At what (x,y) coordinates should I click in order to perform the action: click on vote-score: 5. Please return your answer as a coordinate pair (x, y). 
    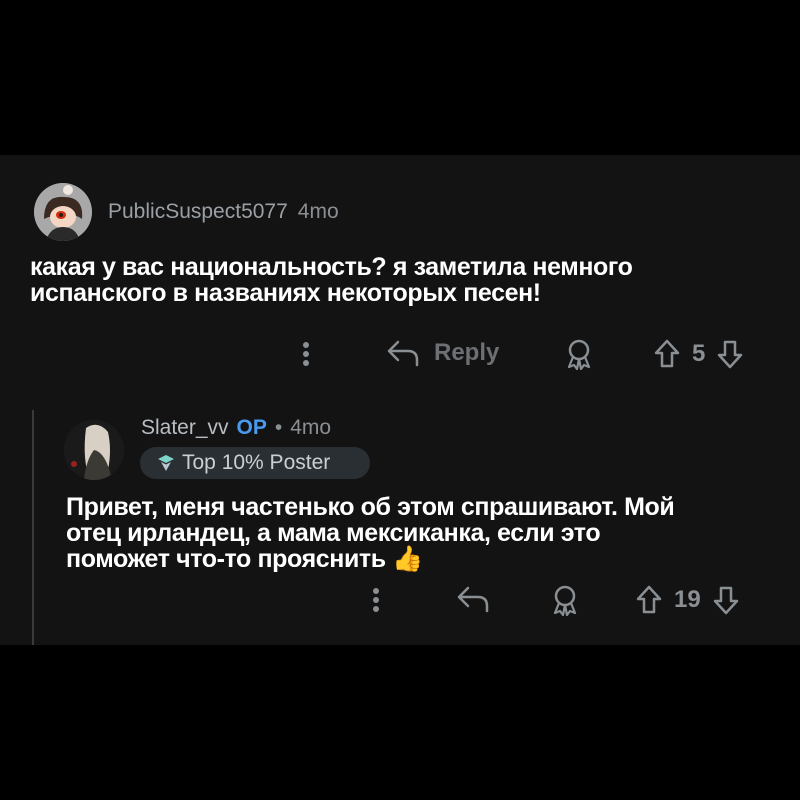
    Looking at the image, I should click on (699, 353).